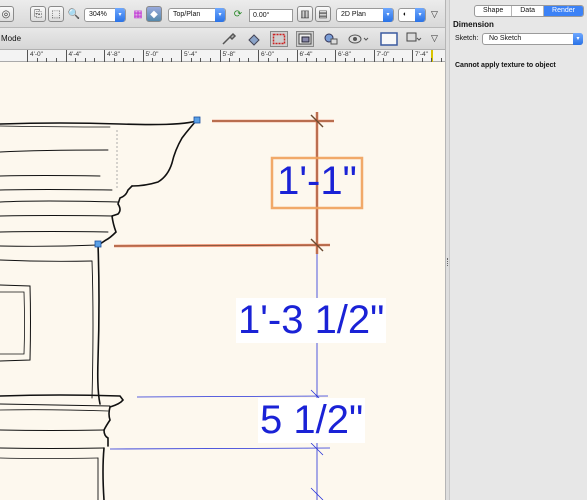 Image resolution: width=587 pixels, height=500 pixels. I want to click on tab-data: Data, so click(528, 11).